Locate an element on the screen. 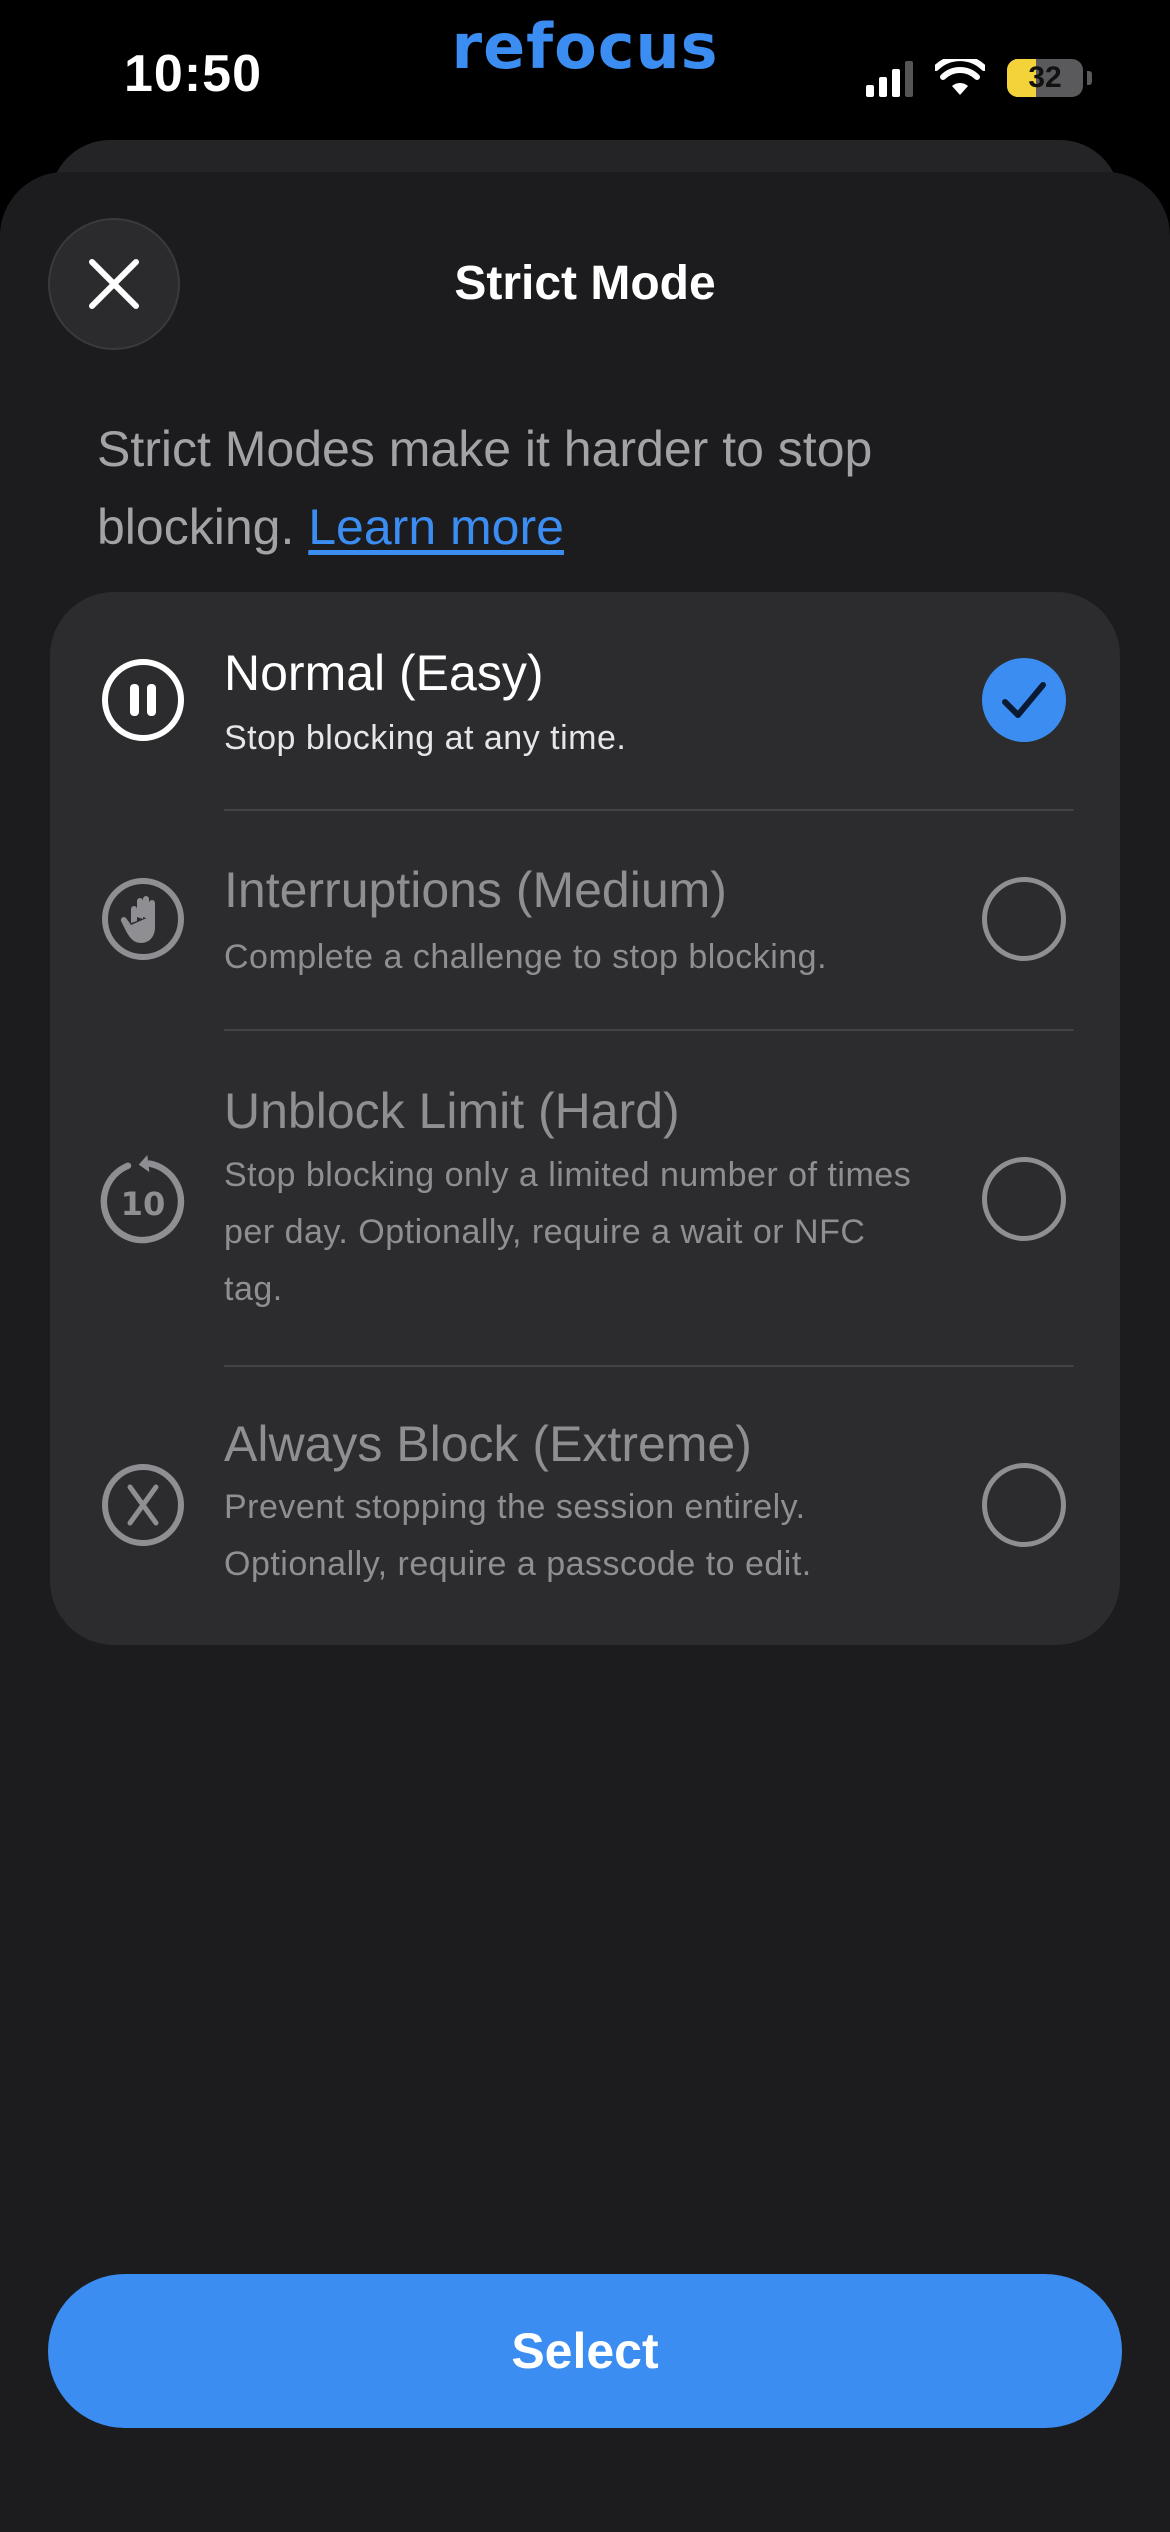 Image resolution: width=1170 pixels, height=2532 pixels. replay-10-icon: 10 is located at coordinates (142, 1199).